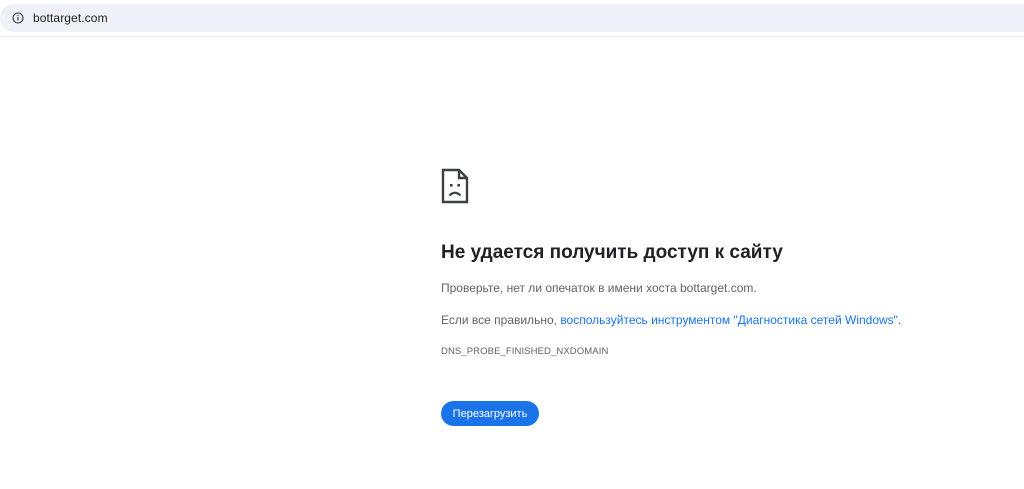  Describe the element at coordinates (612, 252) in the screenshot. I see `page-title: Не удается получить доступ к сайту` at that location.